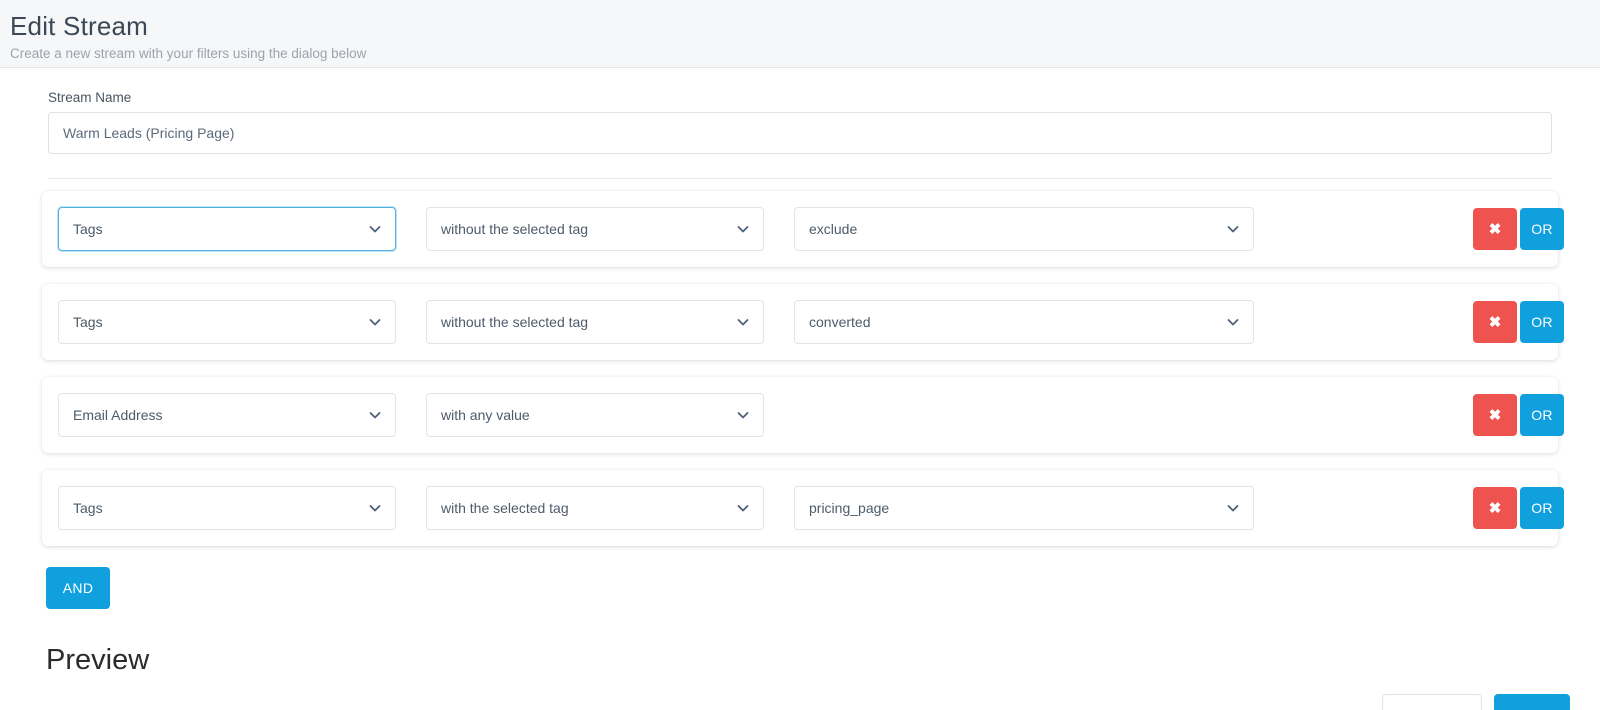 The height and width of the screenshot is (710, 1600). Describe the element at coordinates (79, 26) in the screenshot. I see `page-title: Edit Stream` at that location.